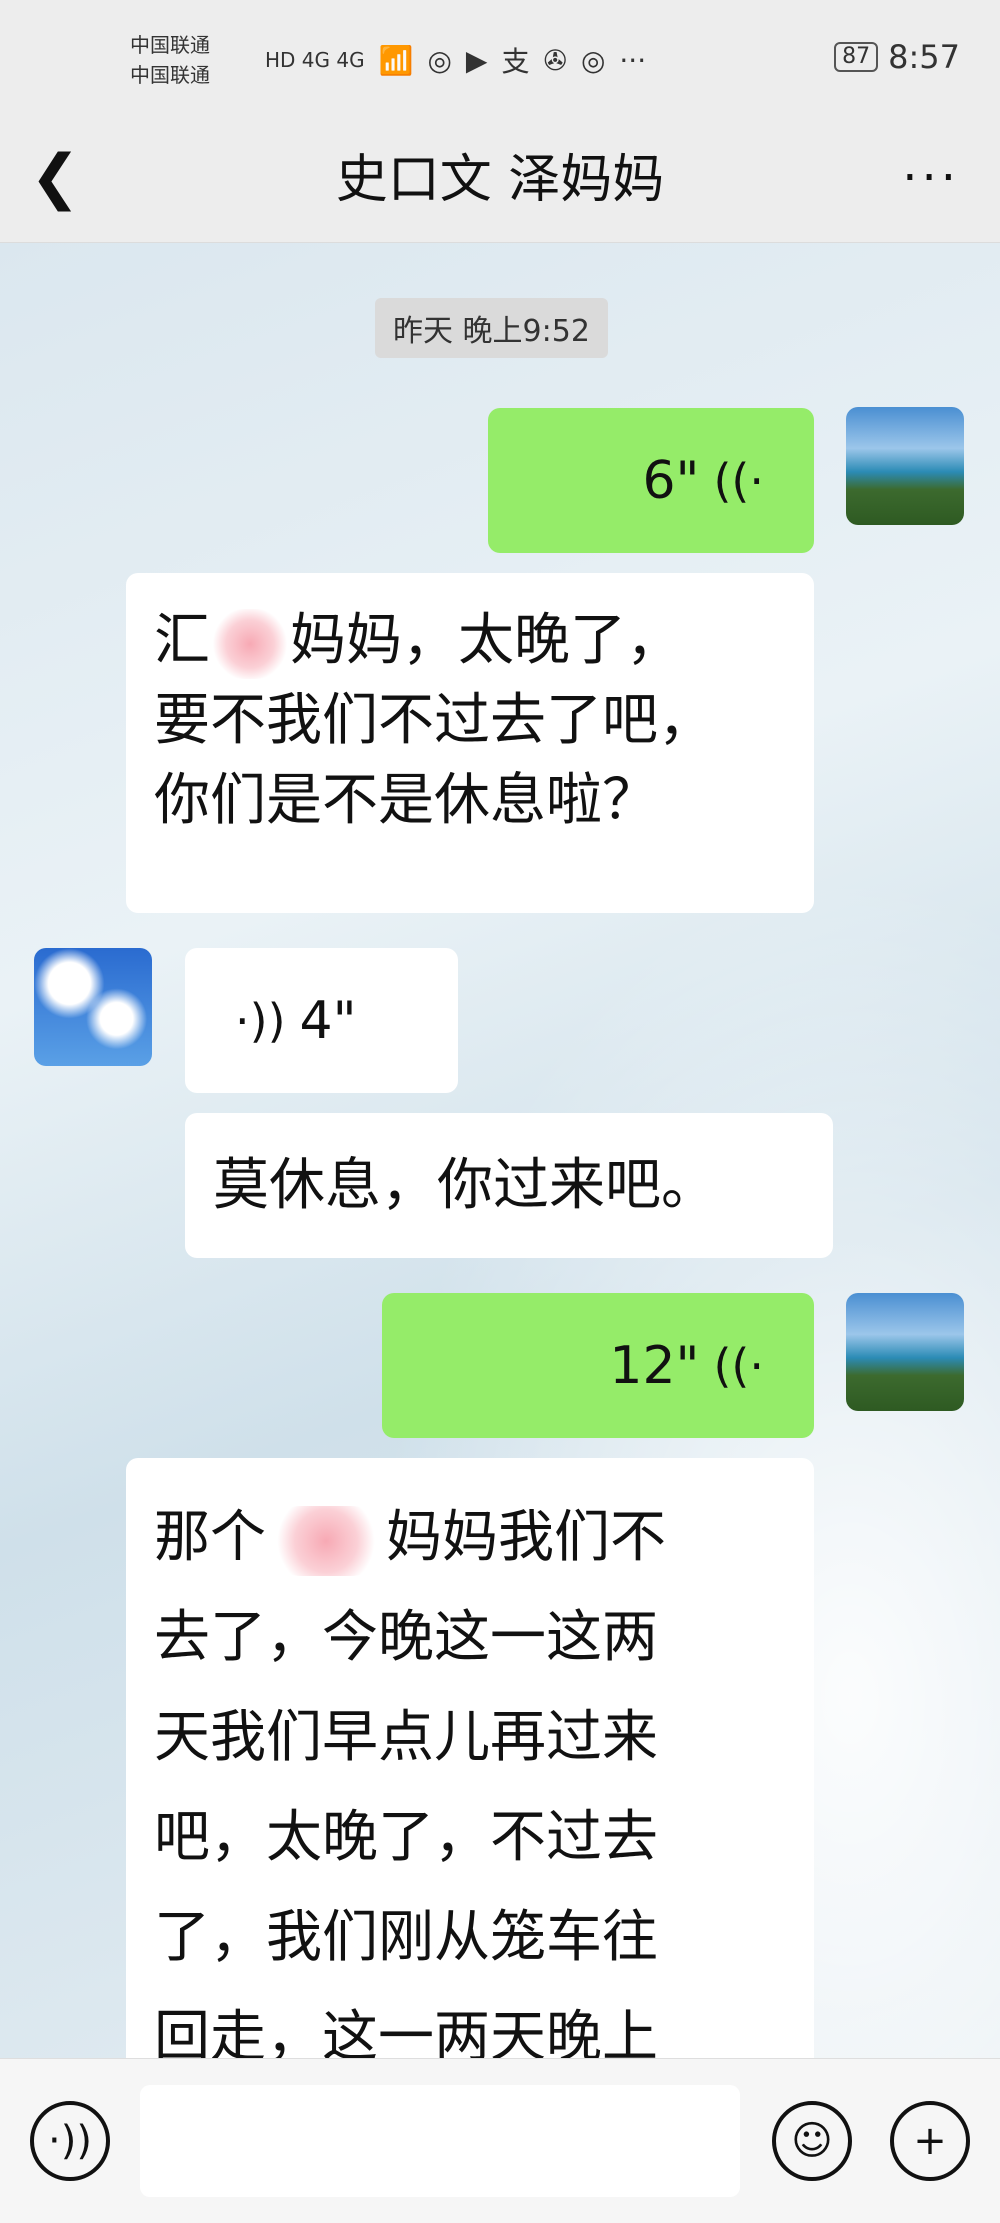 The height and width of the screenshot is (2223, 1000). Describe the element at coordinates (406, 2031) in the screenshot. I see `message-line: 回走，这一两天晚上` at that location.